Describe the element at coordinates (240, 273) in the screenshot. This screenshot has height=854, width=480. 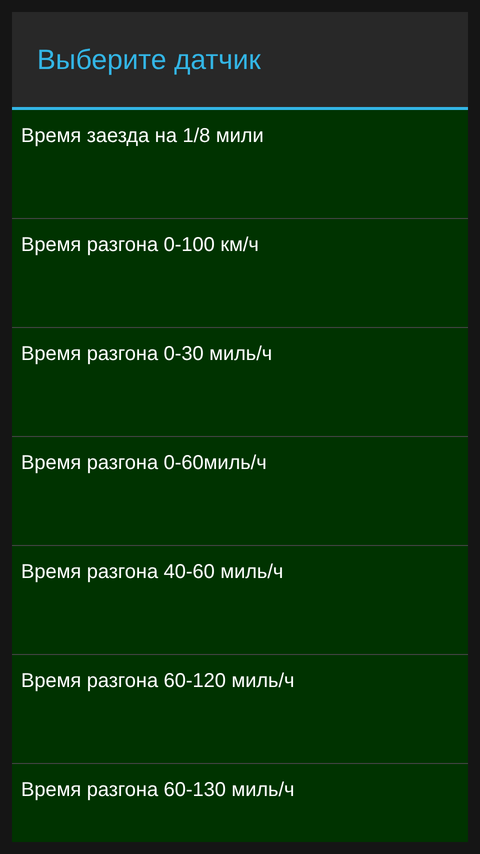
I see `list-item: Время разгона 0-100 км/ч` at that location.